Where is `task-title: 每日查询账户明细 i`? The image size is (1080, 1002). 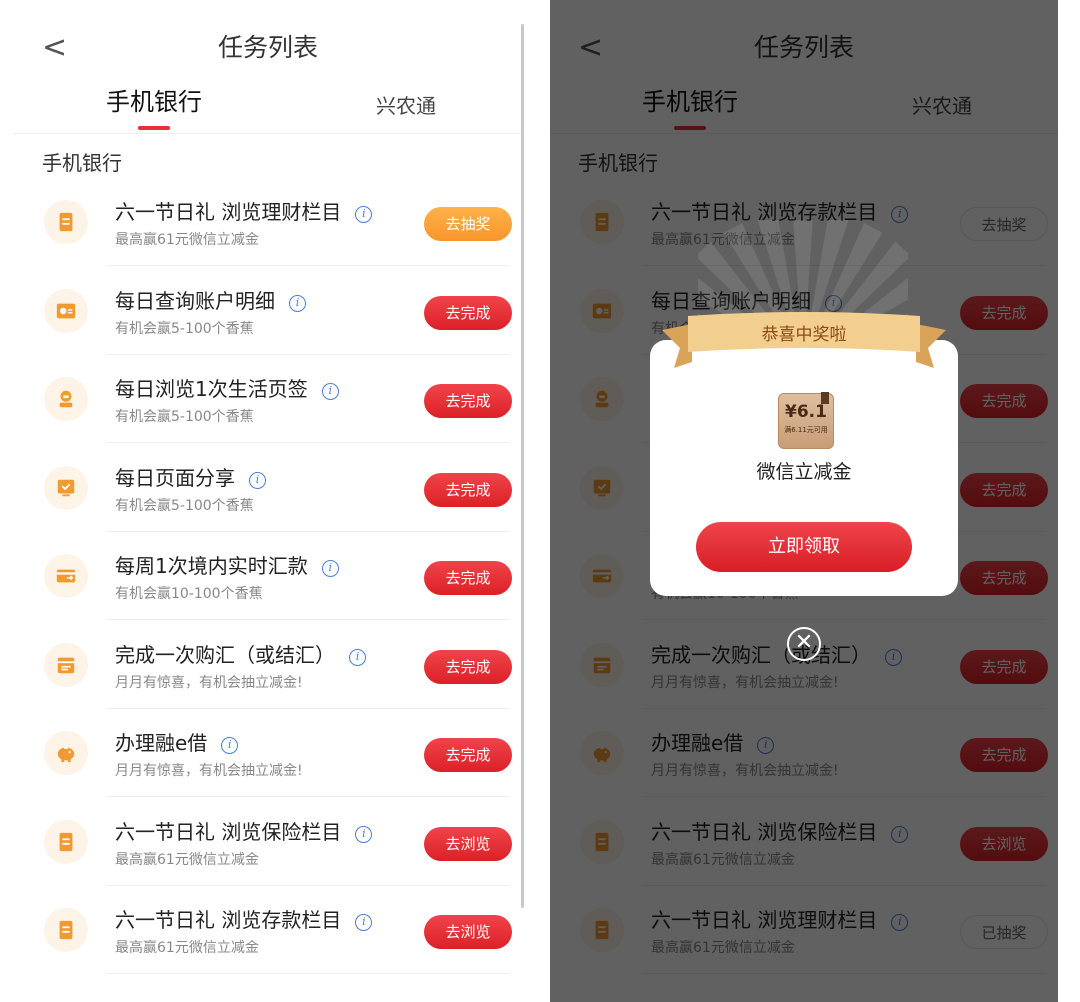 task-title: 每日查询账户明细 i is located at coordinates (210, 301).